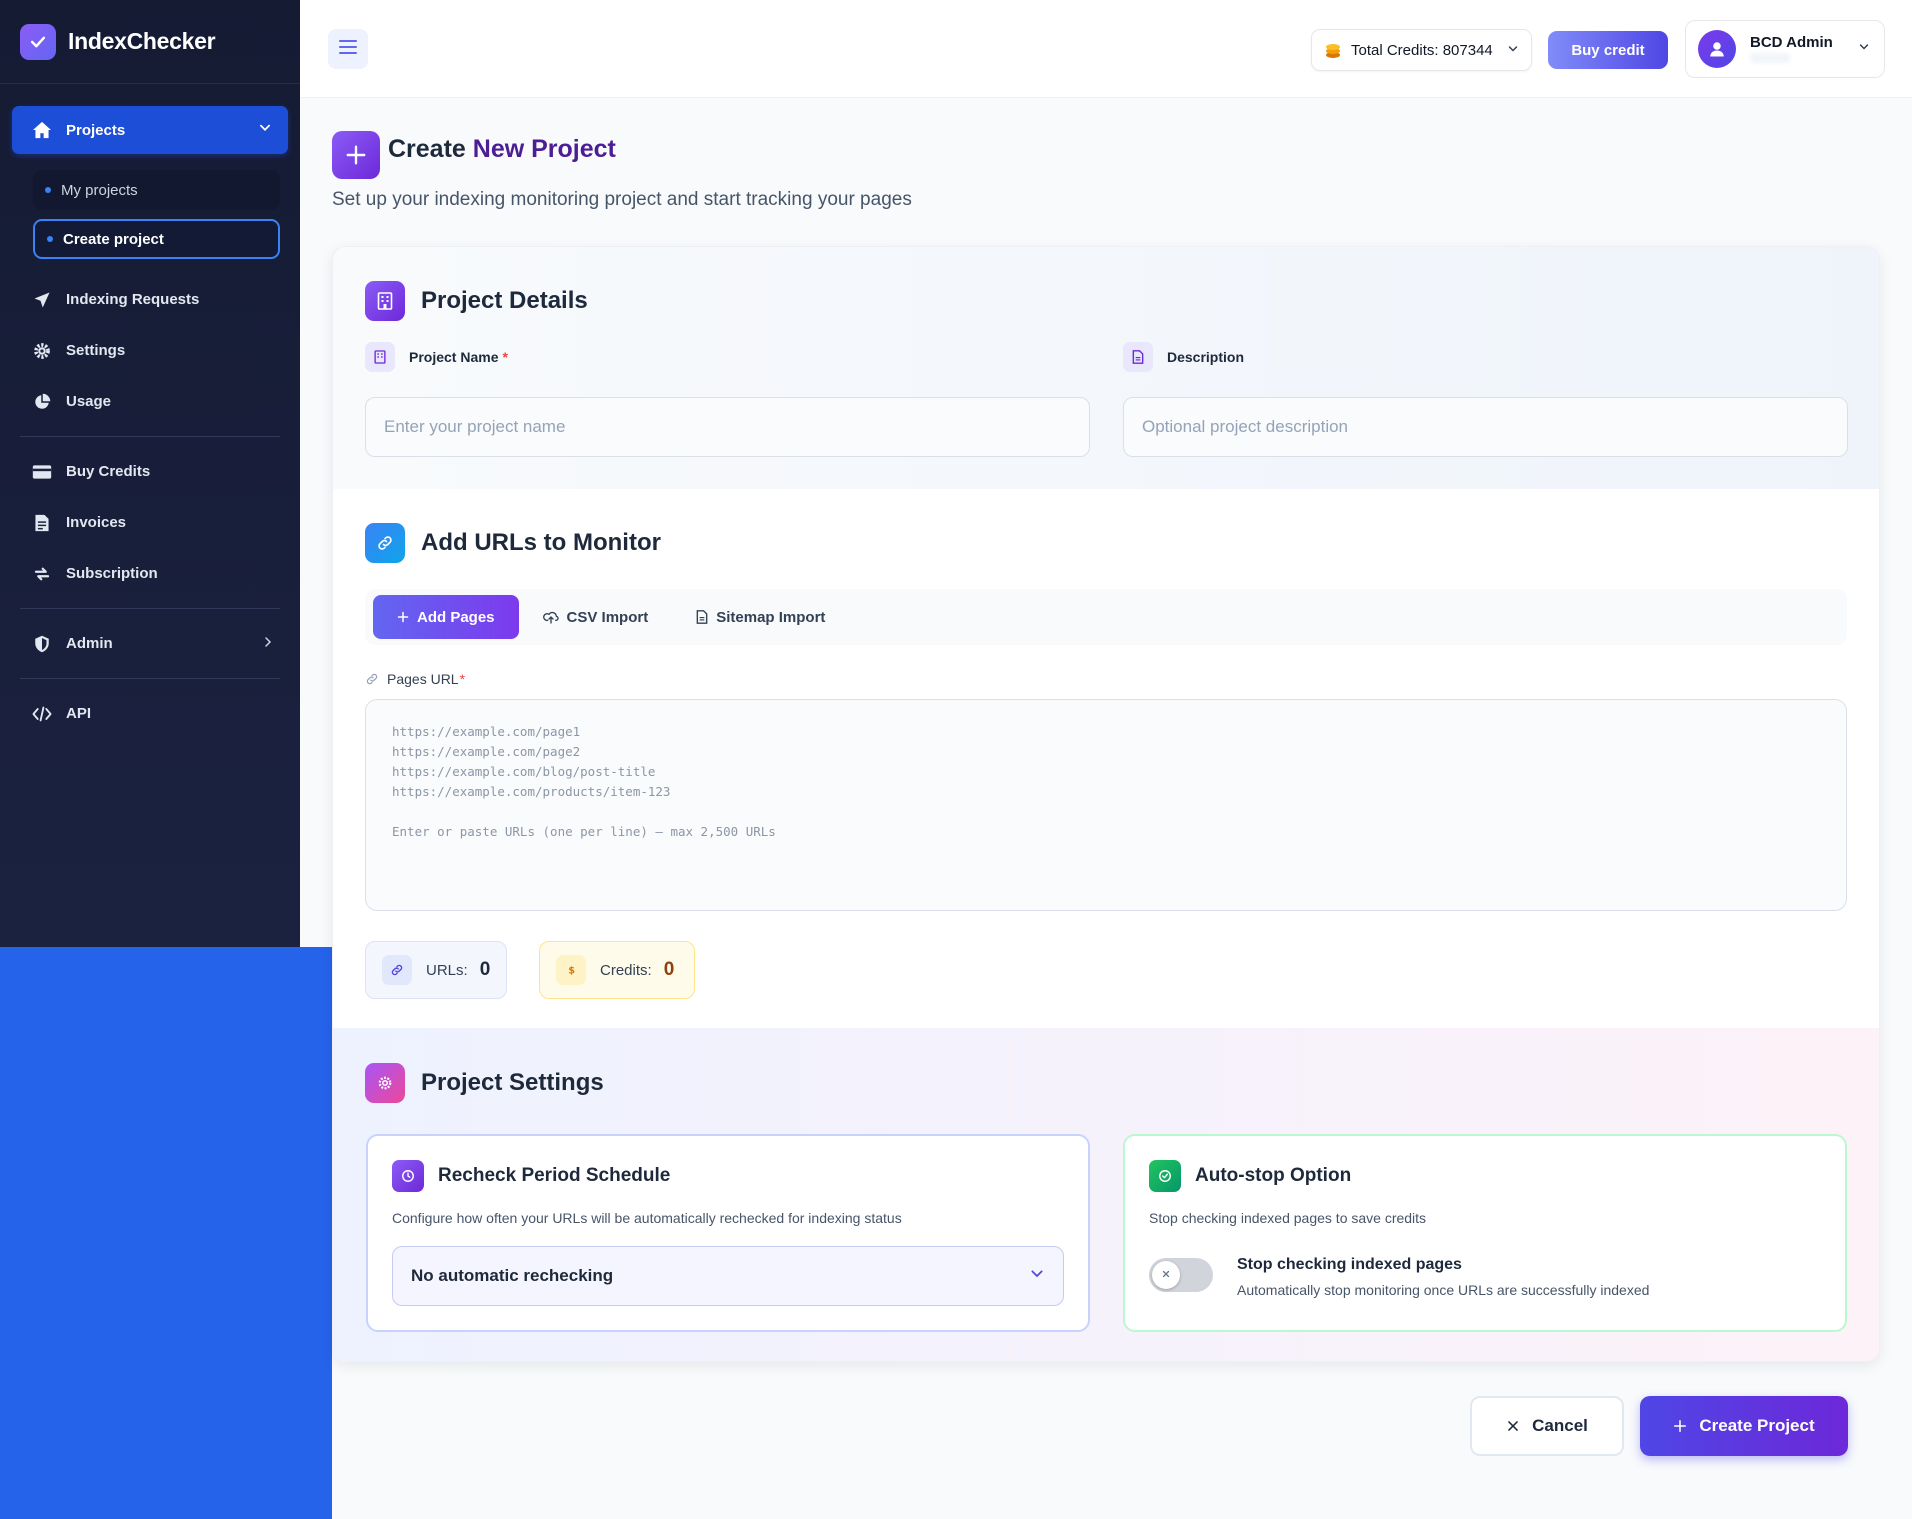 The image size is (1912, 1519). I want to click on sidebar-item-indexing-requests: Indexing Requests, so click(150, 299).